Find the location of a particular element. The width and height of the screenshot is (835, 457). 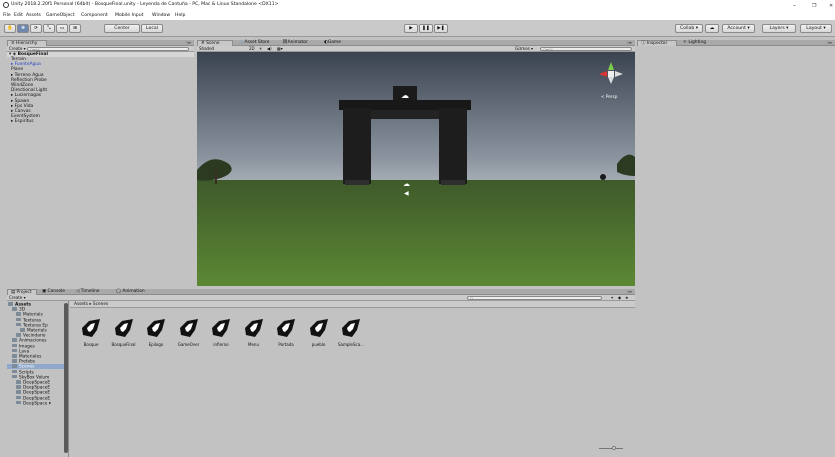

menu-edit: Edit is located at coordinates (18, 15).